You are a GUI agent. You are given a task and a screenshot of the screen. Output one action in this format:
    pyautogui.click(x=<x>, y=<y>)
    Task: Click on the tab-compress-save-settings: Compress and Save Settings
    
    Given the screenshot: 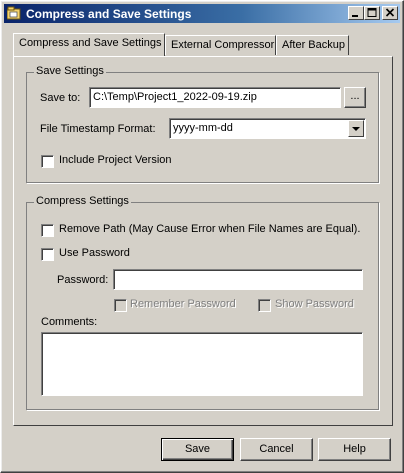 What is the action you would take?
    pyautogui.click(x=89, y=44)
    